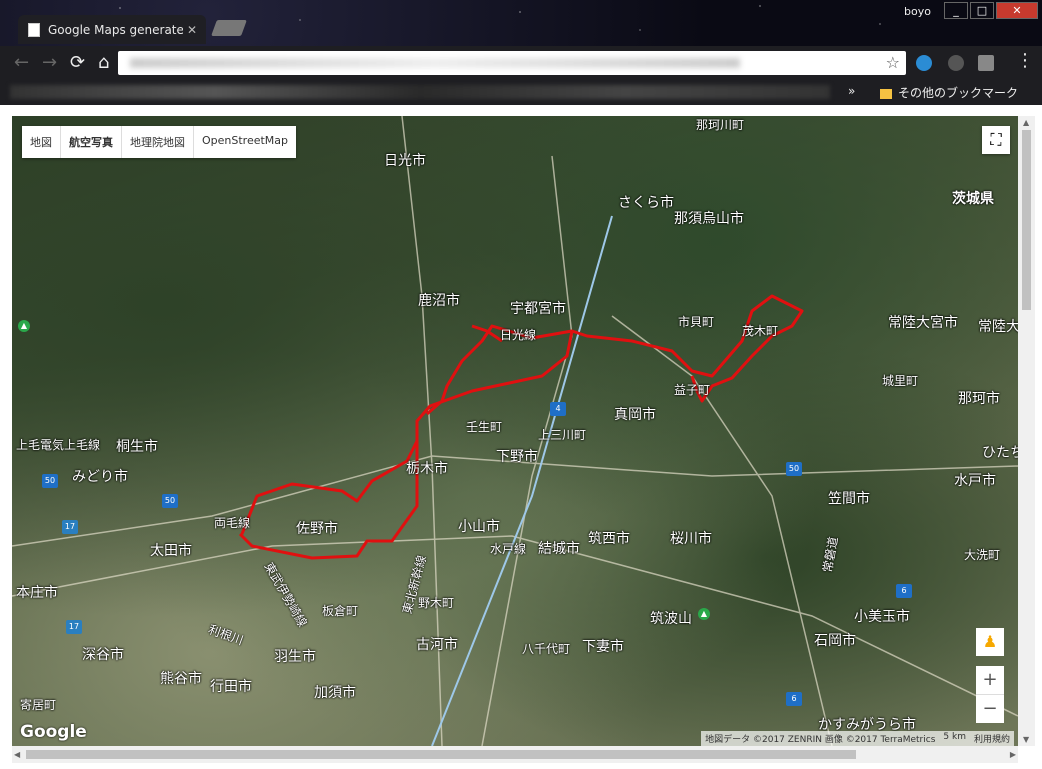 Image resolution: width=1042 pixels, height=769 pixels. Describe the element at coordinates (192, 30) in the screenshot. I see `close-tab-icon: ✕` at that location.